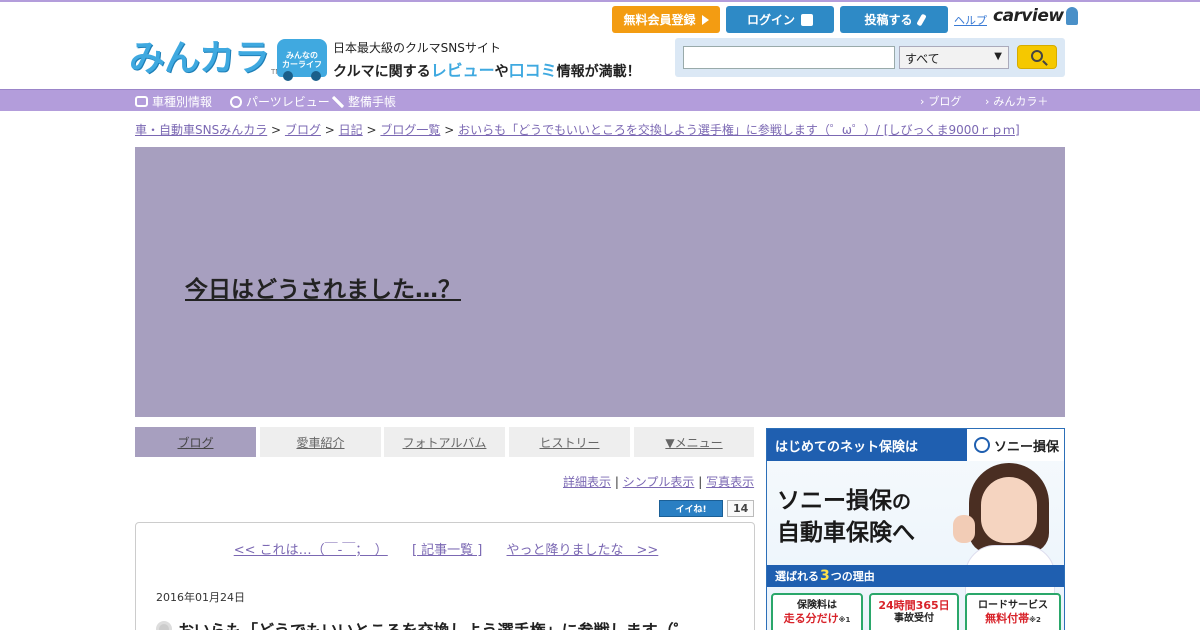  I want to click on ad-card-main: 走る分だけ, so click(811, 618).